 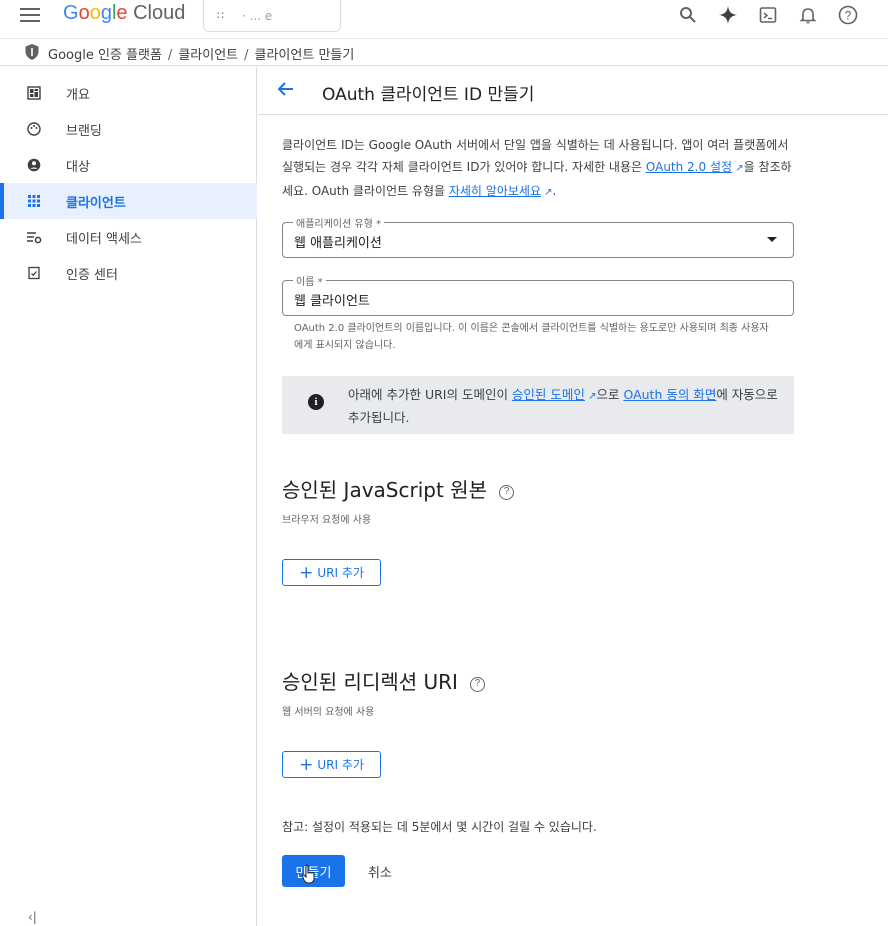 I want to click on menu-icon, so click(x=30, y=14).